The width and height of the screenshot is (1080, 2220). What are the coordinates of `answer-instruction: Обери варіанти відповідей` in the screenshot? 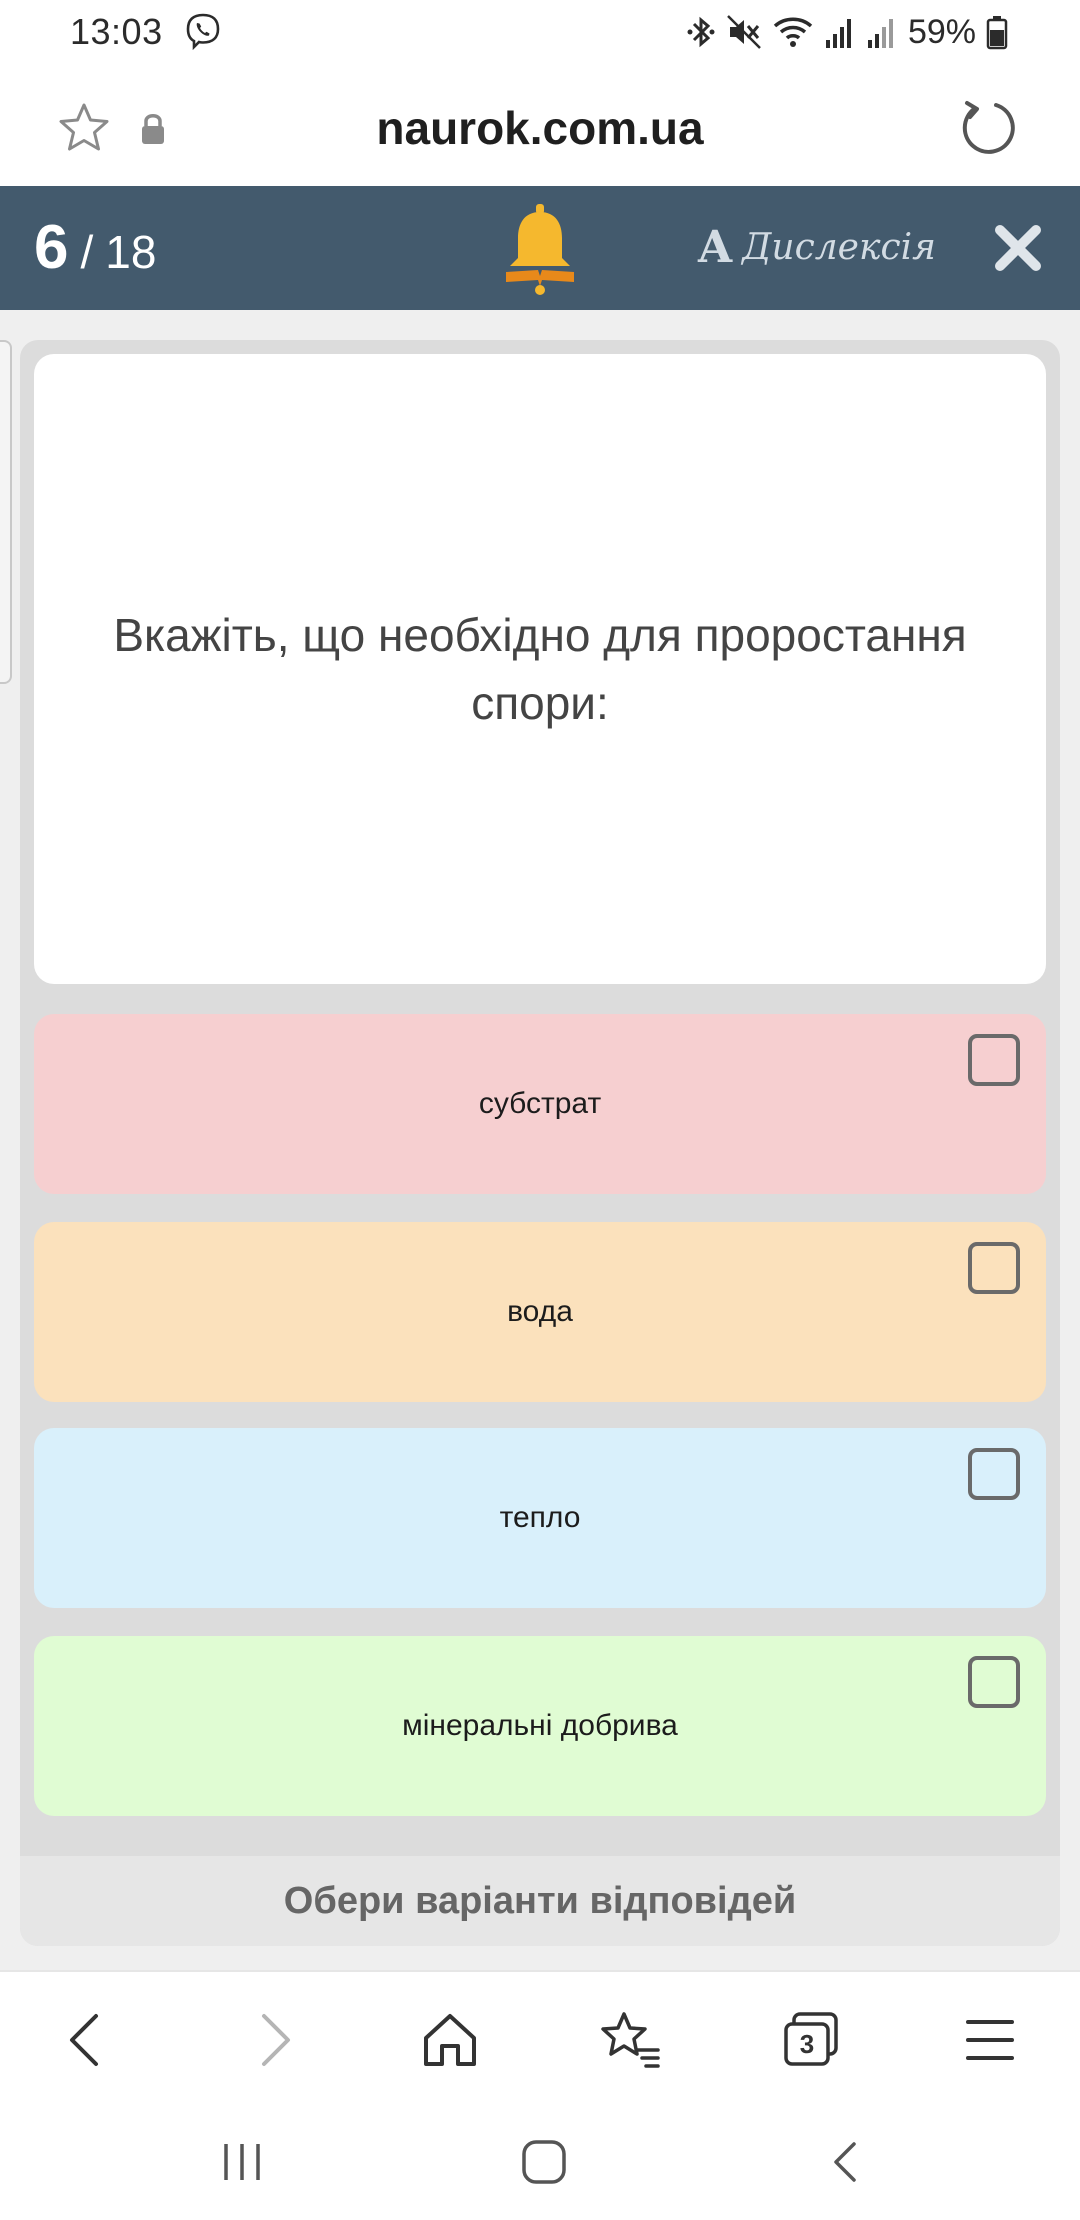 It's located at (540, 1901).